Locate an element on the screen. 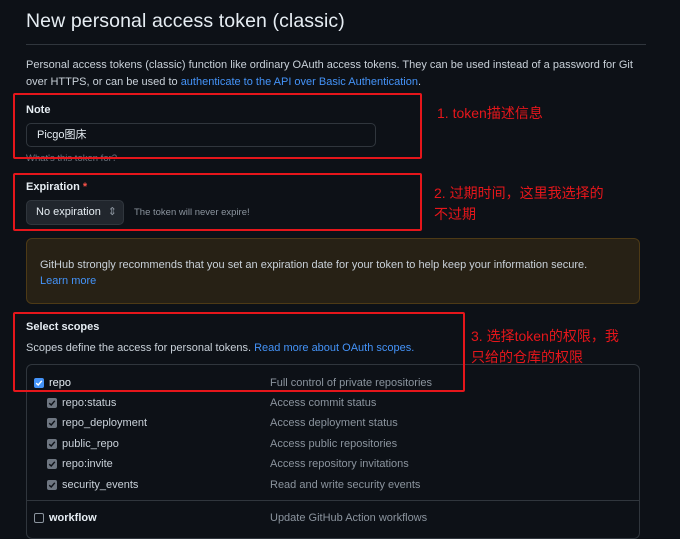 This screenshot has height=539, width=680. annotation-box-note is located at coordinates (217, 126).